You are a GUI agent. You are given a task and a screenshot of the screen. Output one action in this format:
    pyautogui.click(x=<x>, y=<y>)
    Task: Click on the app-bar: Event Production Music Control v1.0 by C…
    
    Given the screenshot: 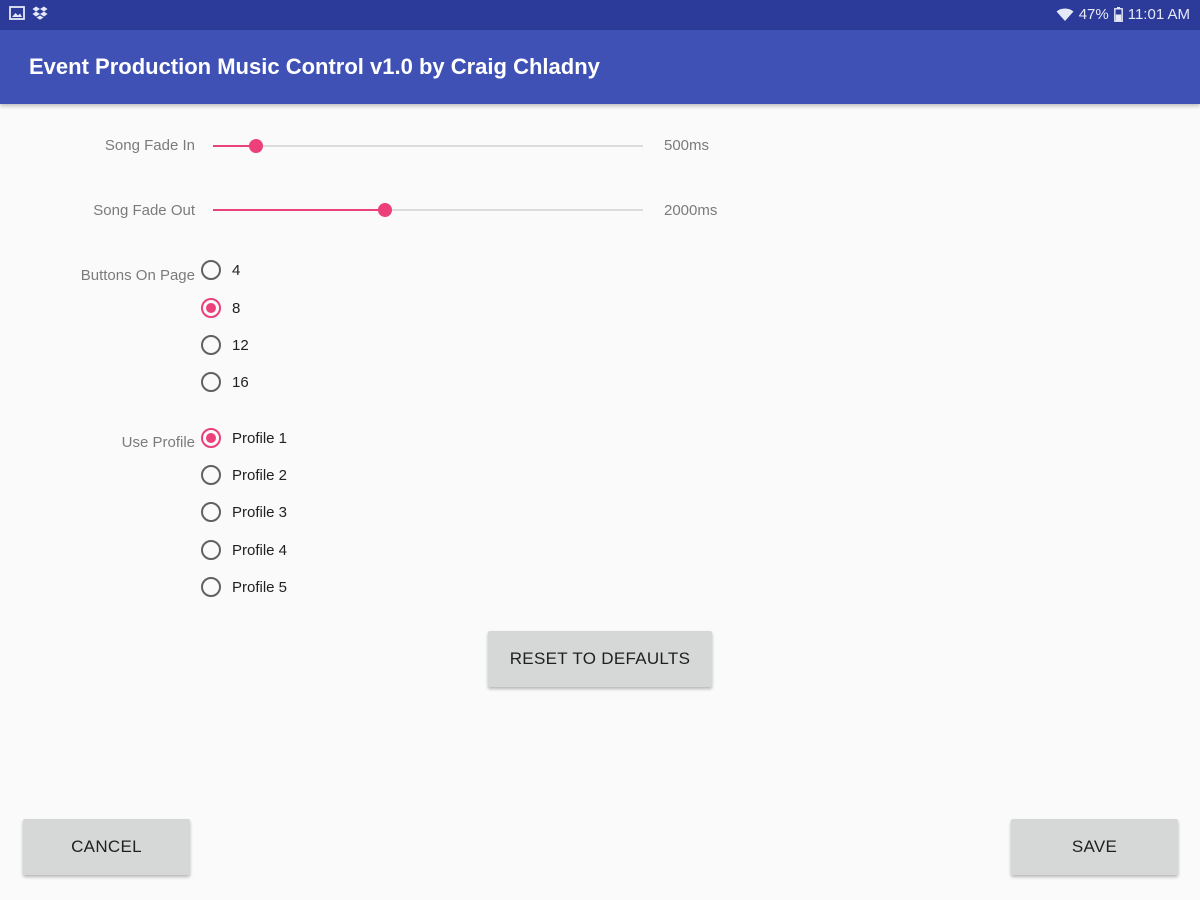 What is the action you would take?
    pyautogui.click(x=600, y=67)
    